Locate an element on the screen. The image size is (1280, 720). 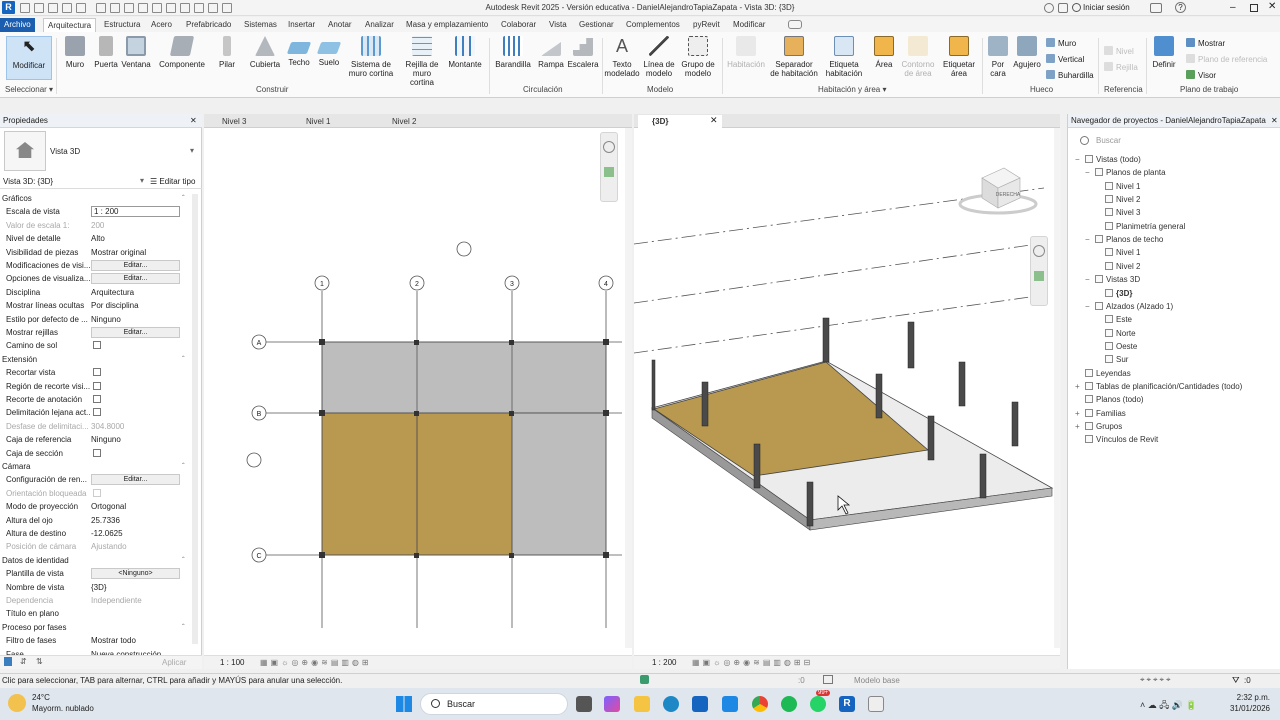
area-button: Área is located at coordinates (884, 52).